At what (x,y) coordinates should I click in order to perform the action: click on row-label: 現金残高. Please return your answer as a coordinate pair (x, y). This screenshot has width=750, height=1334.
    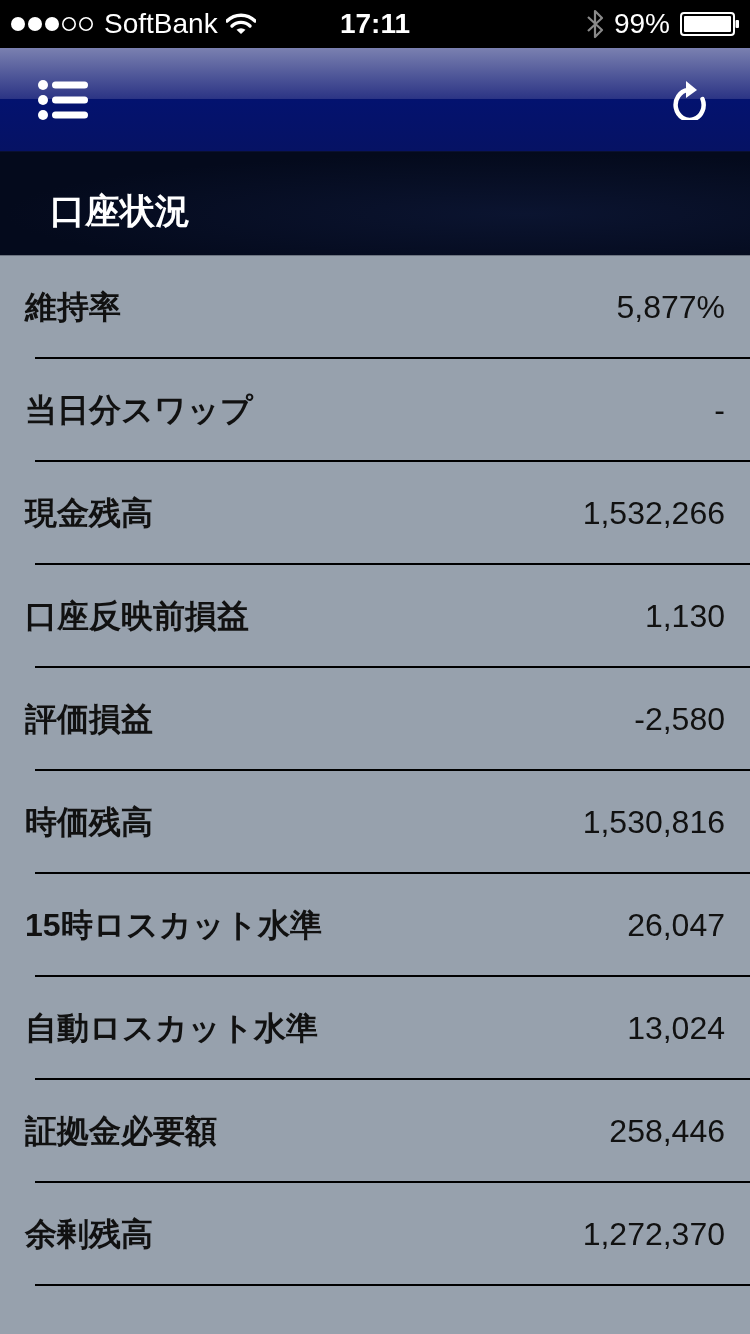
    Looking at the image, I should click on (89, 513).